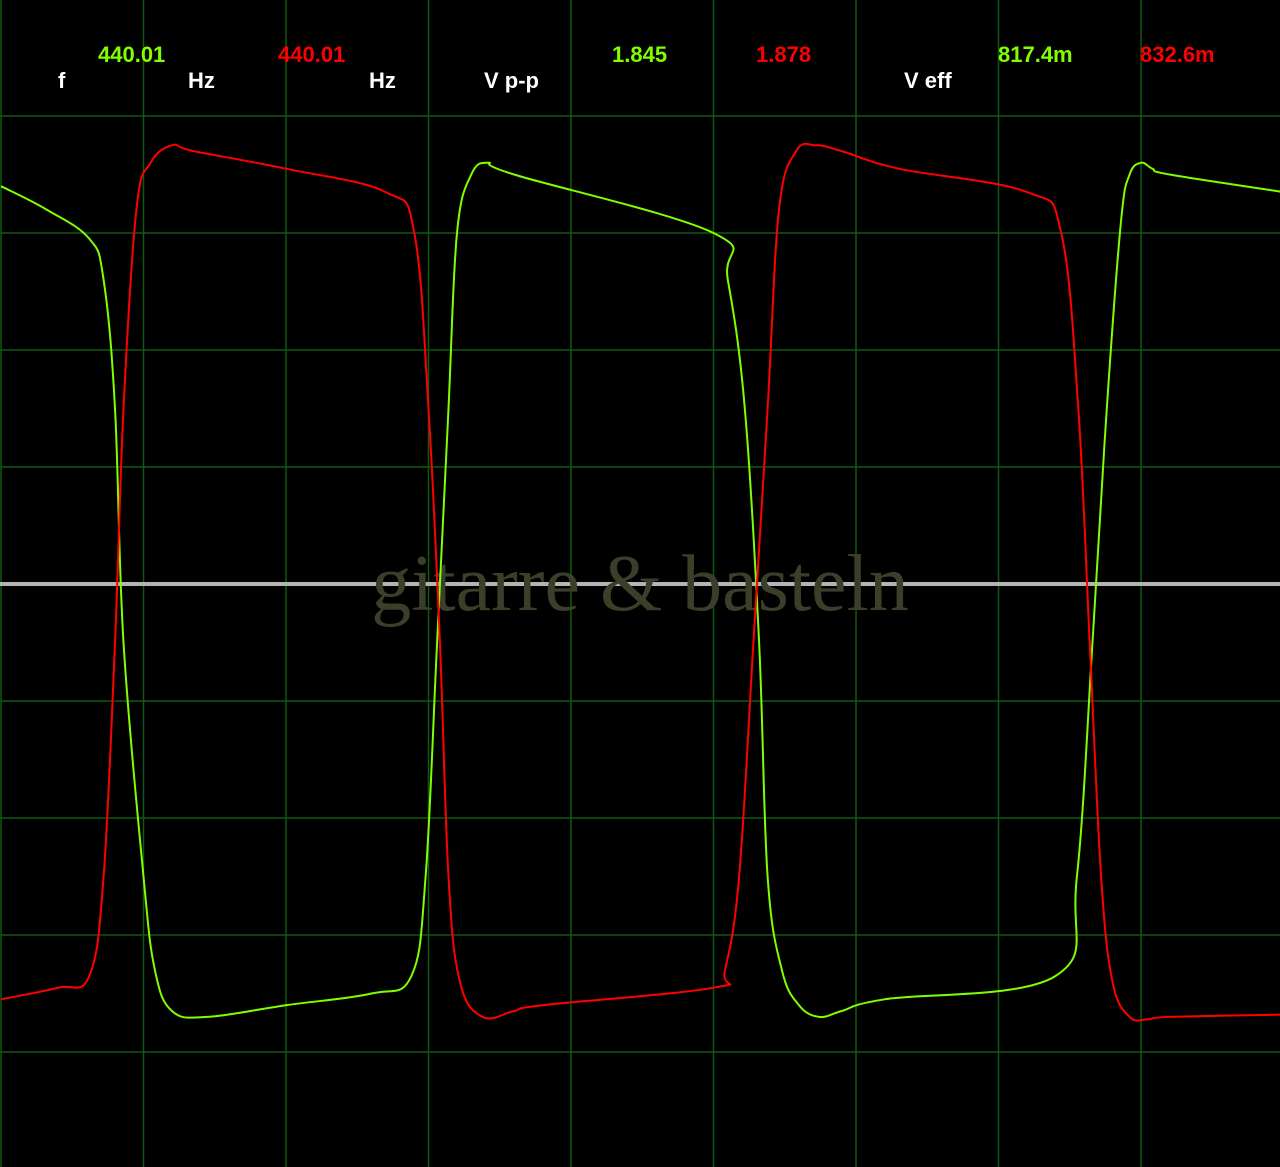 The width and height of the screenshot is (1280, 1167). I want to click on frequency-ch2-value: 440.01, so click(311, 54).